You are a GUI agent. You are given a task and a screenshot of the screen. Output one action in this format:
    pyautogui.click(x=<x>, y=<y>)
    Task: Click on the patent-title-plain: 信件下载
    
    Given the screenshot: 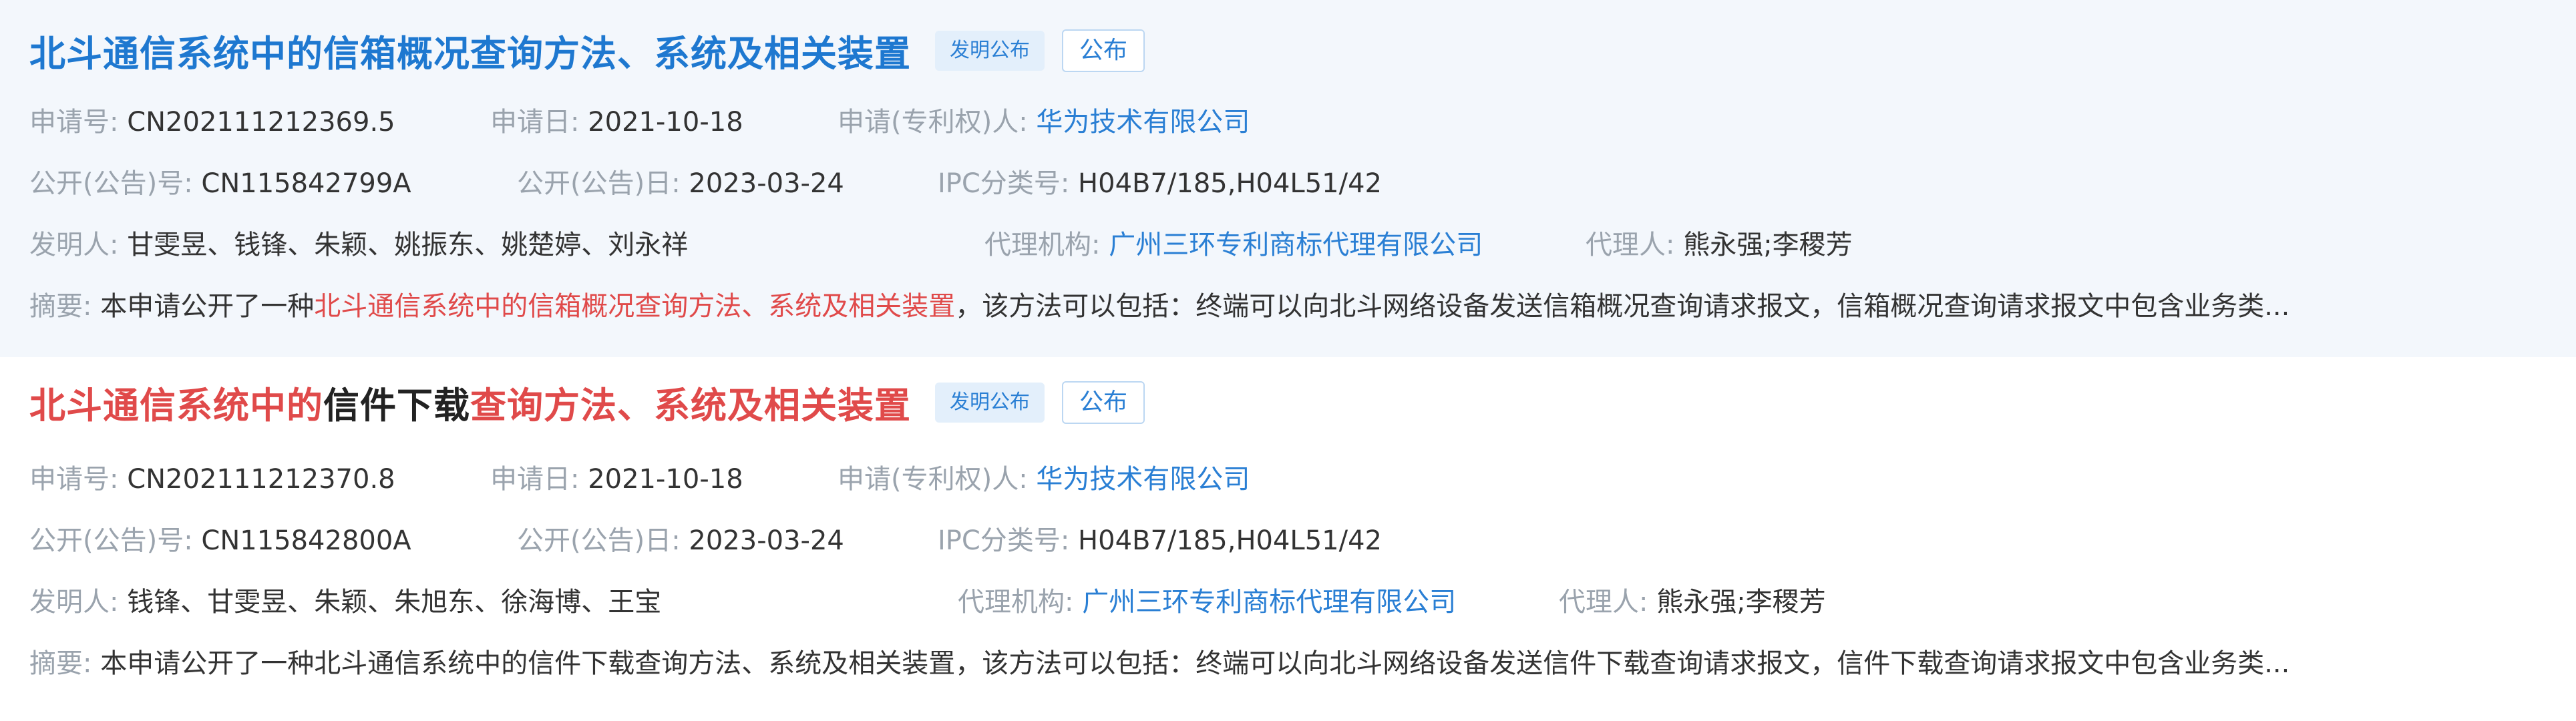 What is the action you would take?
    pyautogui.click(x=396, y=406)
    